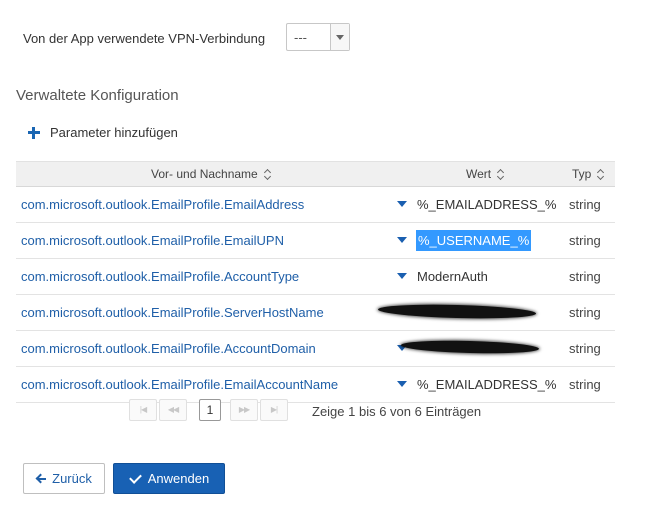  I want to click on next-page-icon: ▶▶, so click(244, 410).